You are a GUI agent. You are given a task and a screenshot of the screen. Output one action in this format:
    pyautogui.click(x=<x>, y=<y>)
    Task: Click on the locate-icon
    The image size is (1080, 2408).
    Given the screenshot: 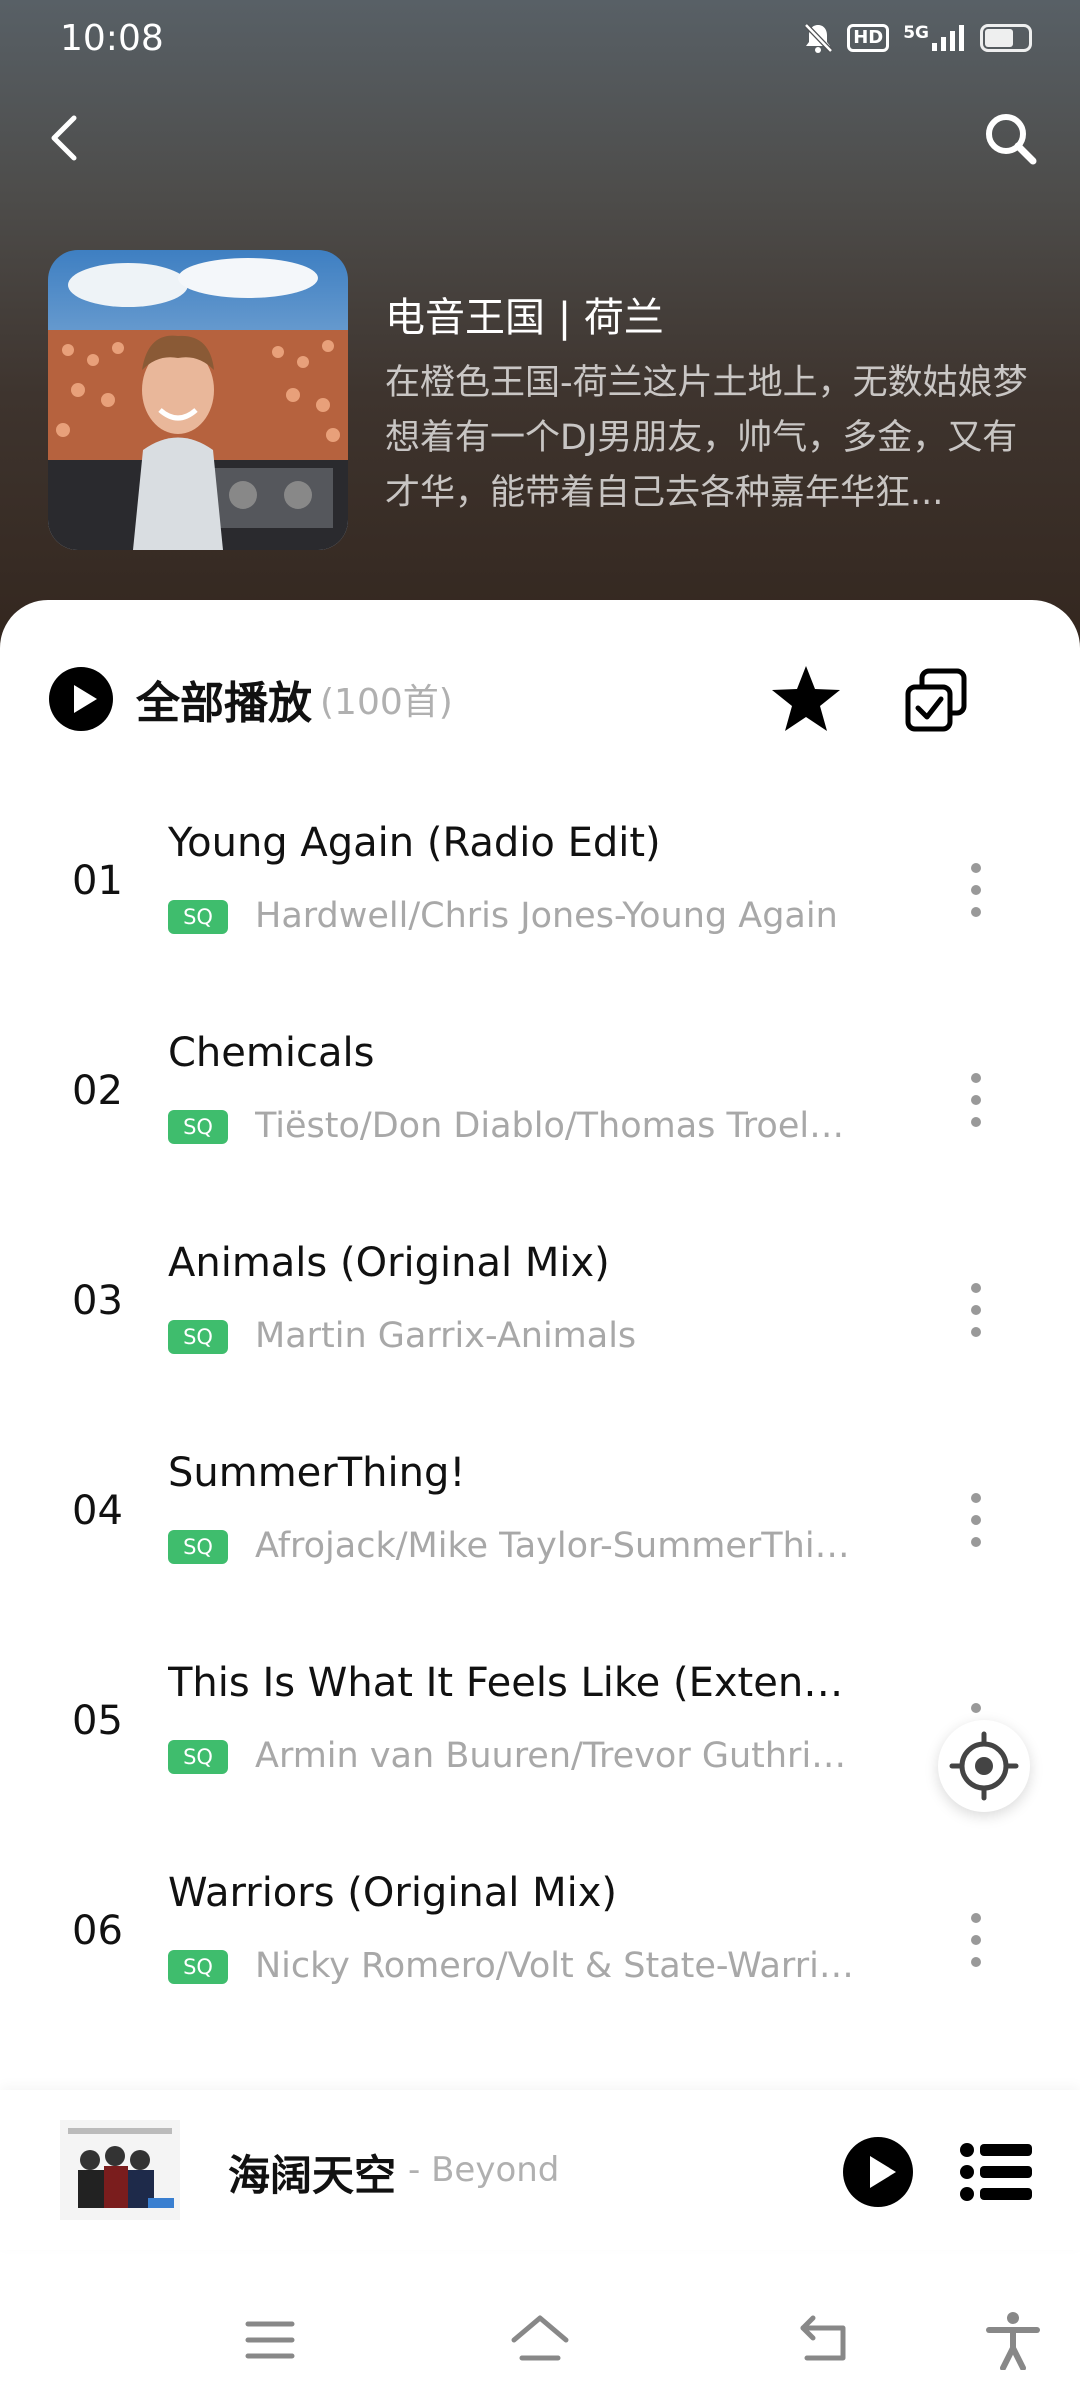 What is the action you would take?
    pyautogui.click(x=984, y=1766)
    